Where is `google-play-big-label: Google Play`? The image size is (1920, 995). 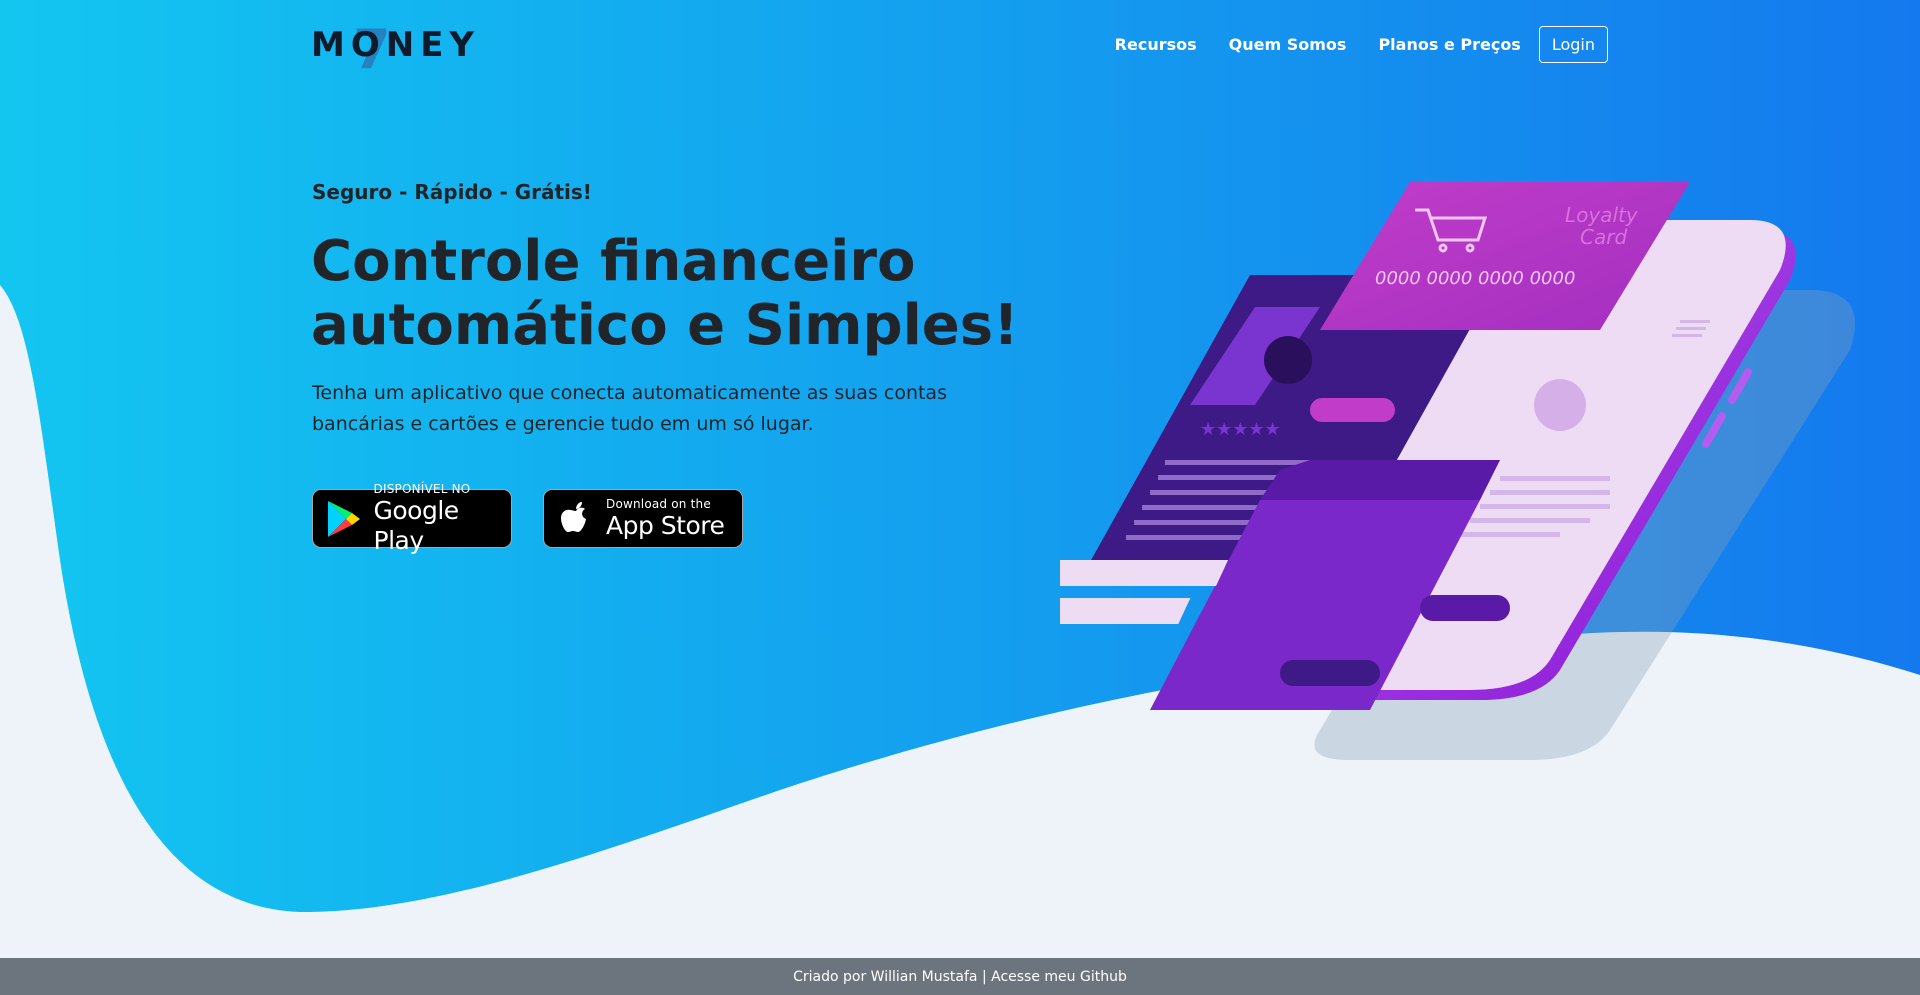 google-play-big-label: Google Play is located at coordinates (416, 525).